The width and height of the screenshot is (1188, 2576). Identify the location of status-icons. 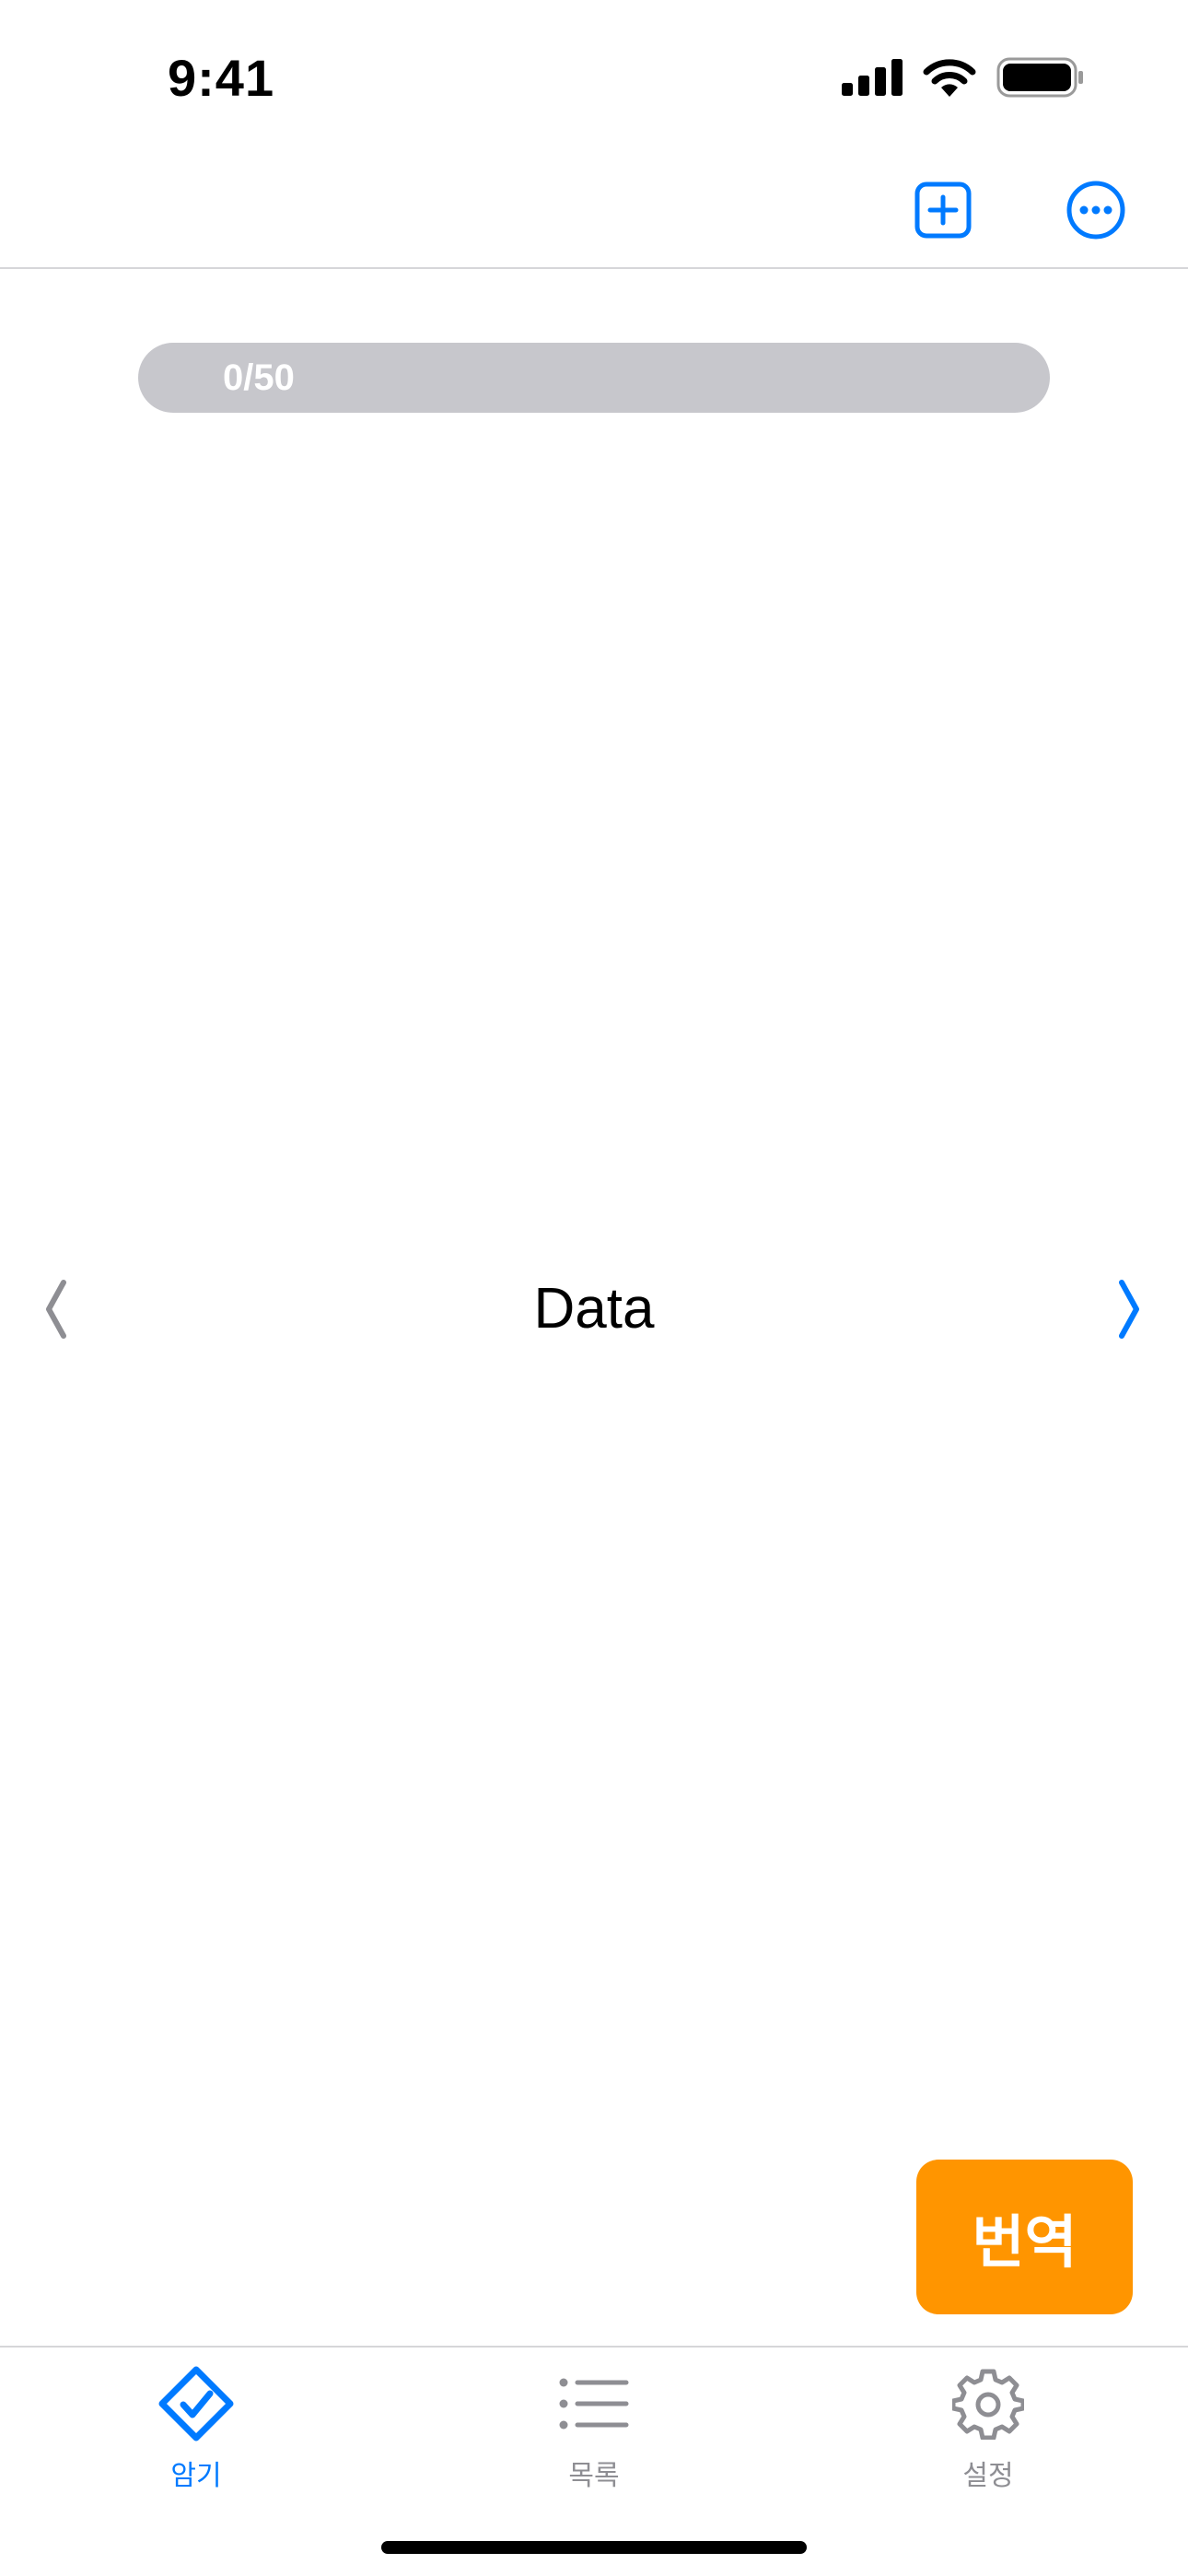
(964, 79).